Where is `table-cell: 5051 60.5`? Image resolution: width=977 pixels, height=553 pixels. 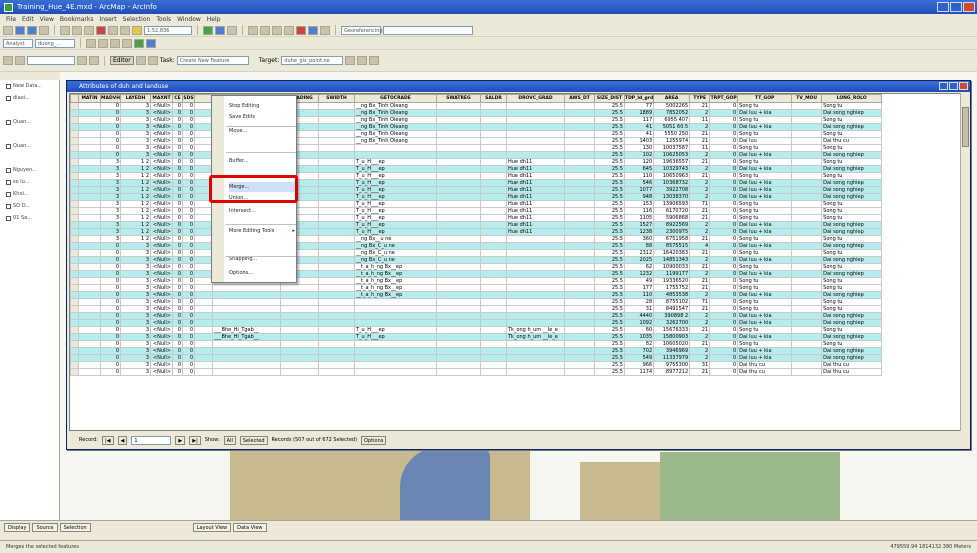 table-cell: 5051 60.5 is located at coordinates (672, 127).